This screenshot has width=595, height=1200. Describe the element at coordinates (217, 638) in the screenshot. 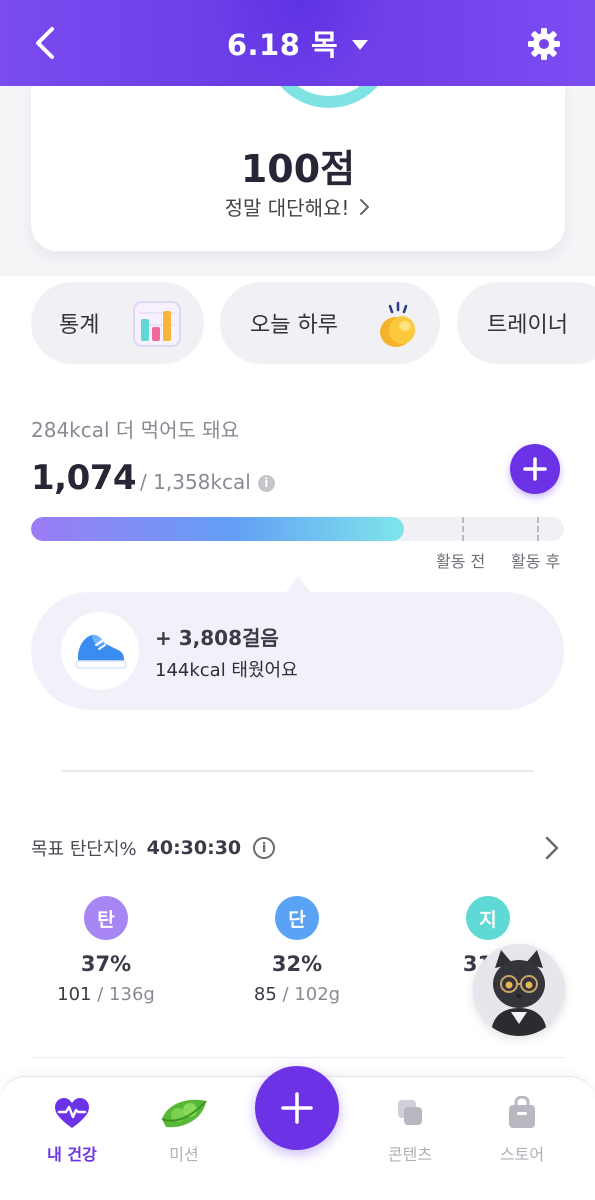

I see `steps-count: + 3,808걸음` at that location.